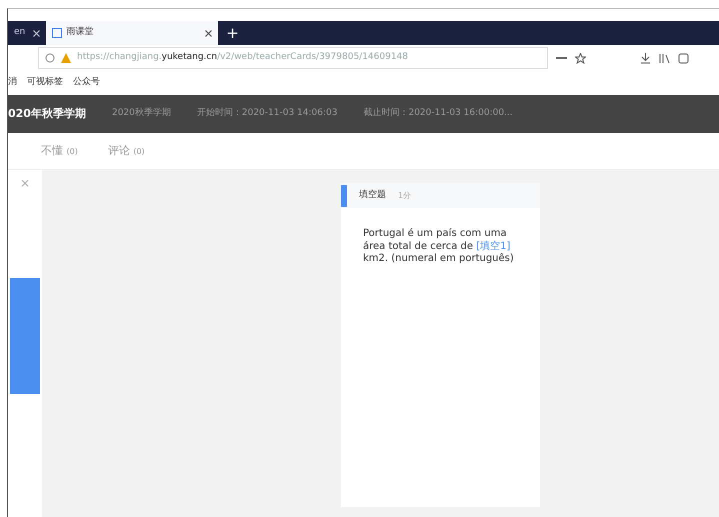 Image resolution: width=719 pixels, height=517 pixels. What do you see at coordinates (12, 83) in the screenshot?
I see `bookmark-item: 消` at bounding box center [12, 83].